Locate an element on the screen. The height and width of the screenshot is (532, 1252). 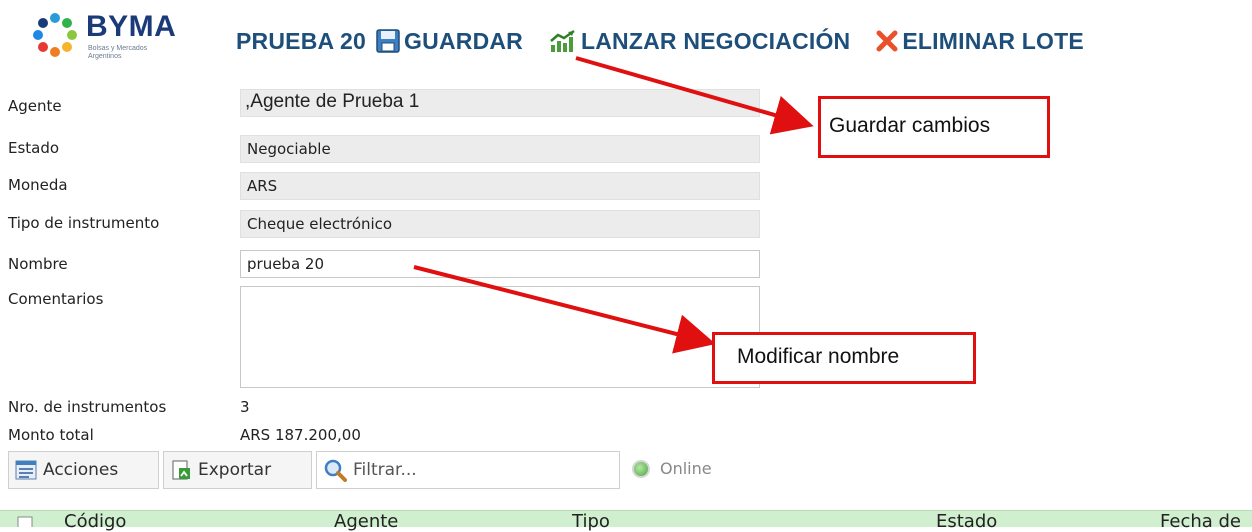
save-changes-callout: Guardar cambios is located at coordinates (934, 127).